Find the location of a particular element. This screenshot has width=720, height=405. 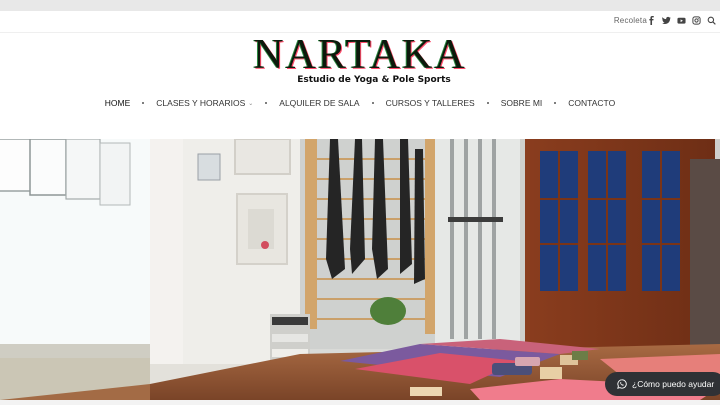

site-tagline: Estudio de Yoga & Pole Sports is located at coordinates (374, 80).